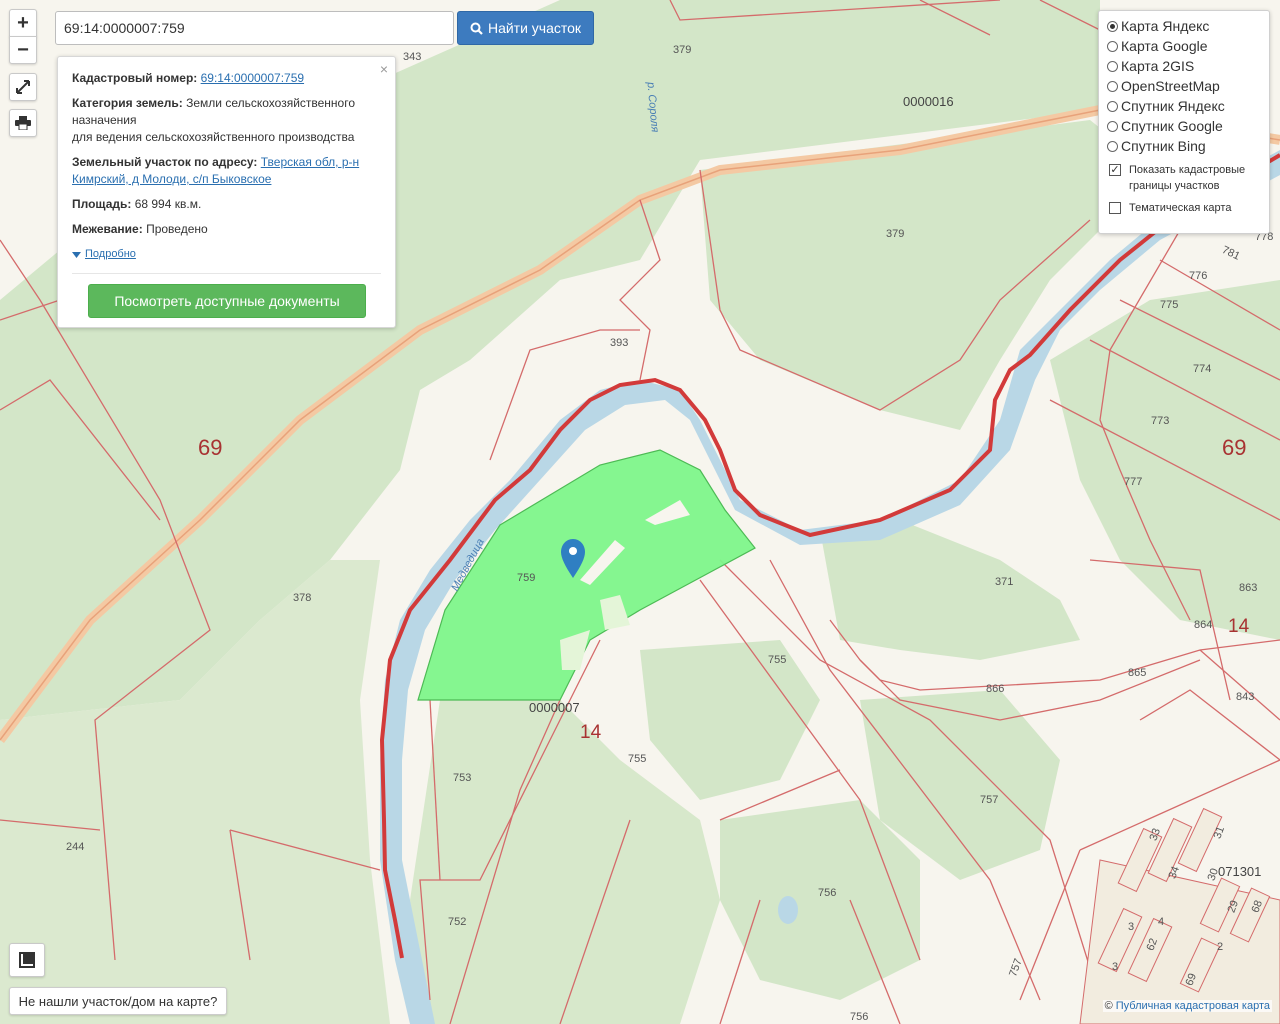 This screenshot has height=1024, width=1280. What do you see at coordinates (928, 101) in the screenshot?
I see `quarter-label: 0000016` at bounding box center [928, 101].